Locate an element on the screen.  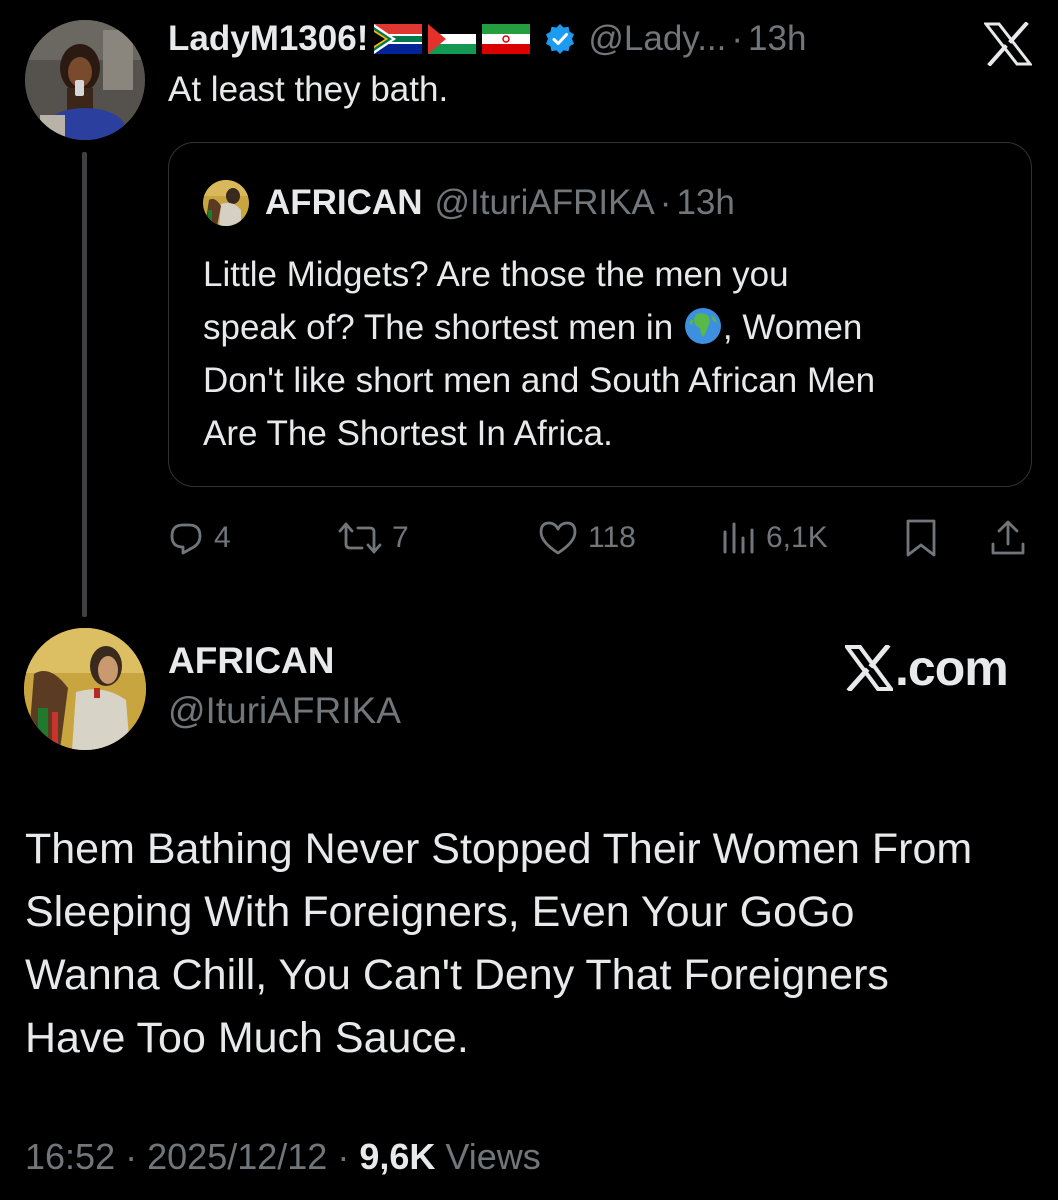
quoted-time: 13h is located at coordinates (705, 203).